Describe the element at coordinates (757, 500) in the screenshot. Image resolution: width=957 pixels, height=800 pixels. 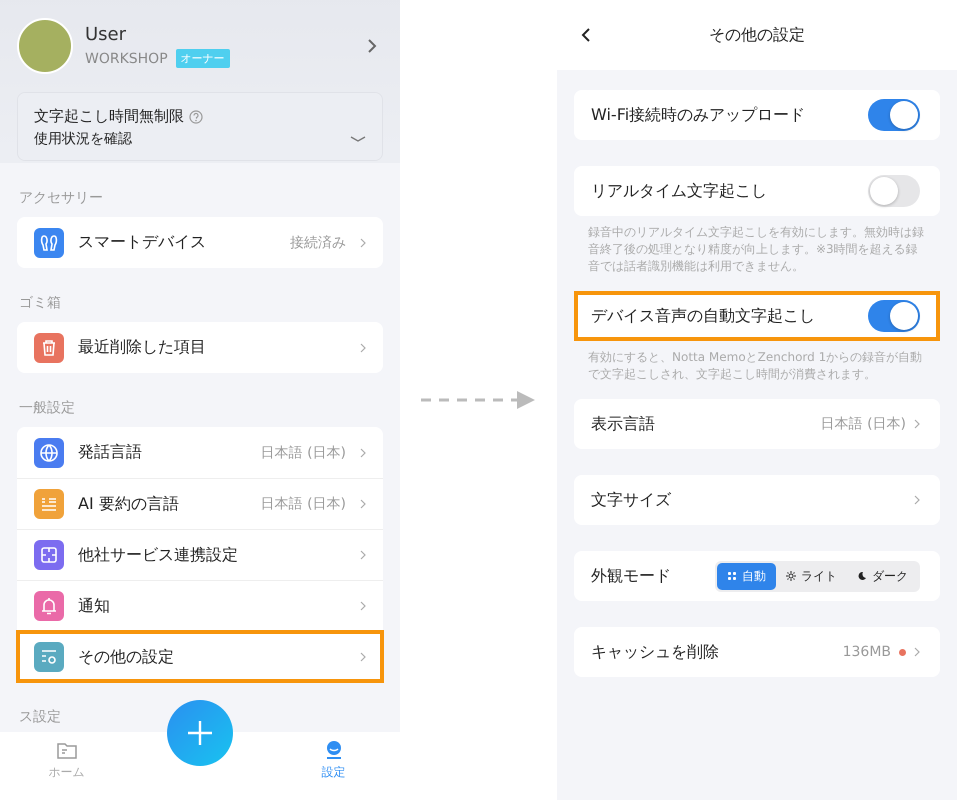
I see `settings-row: 文字サイズ` at that location.